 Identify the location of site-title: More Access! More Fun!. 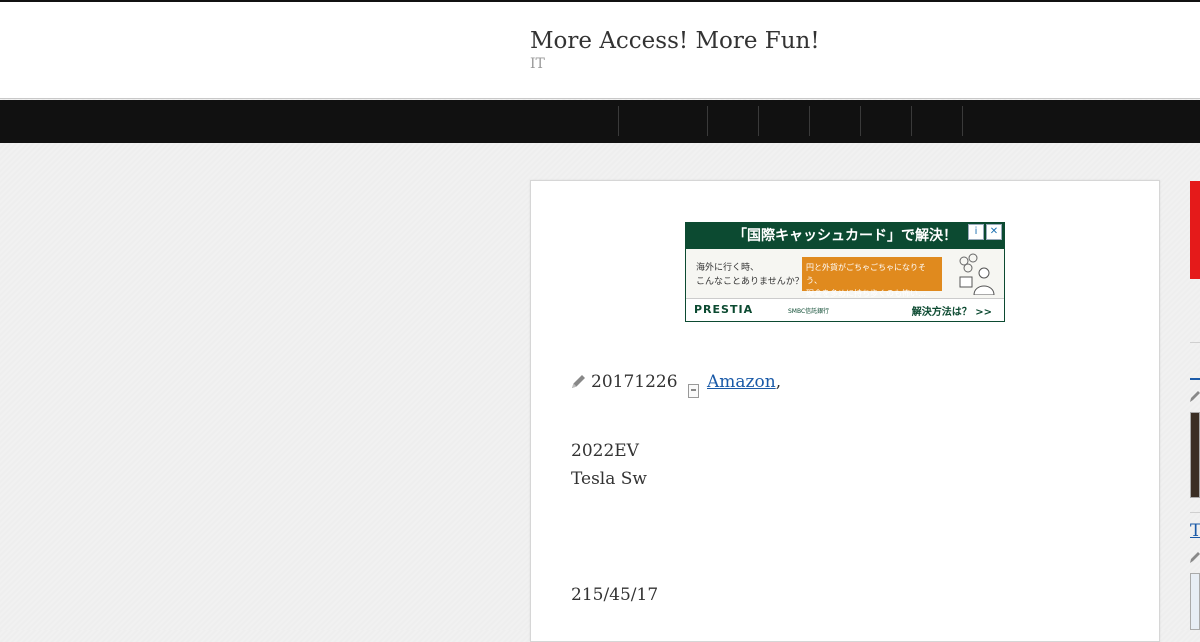
(675, 41).